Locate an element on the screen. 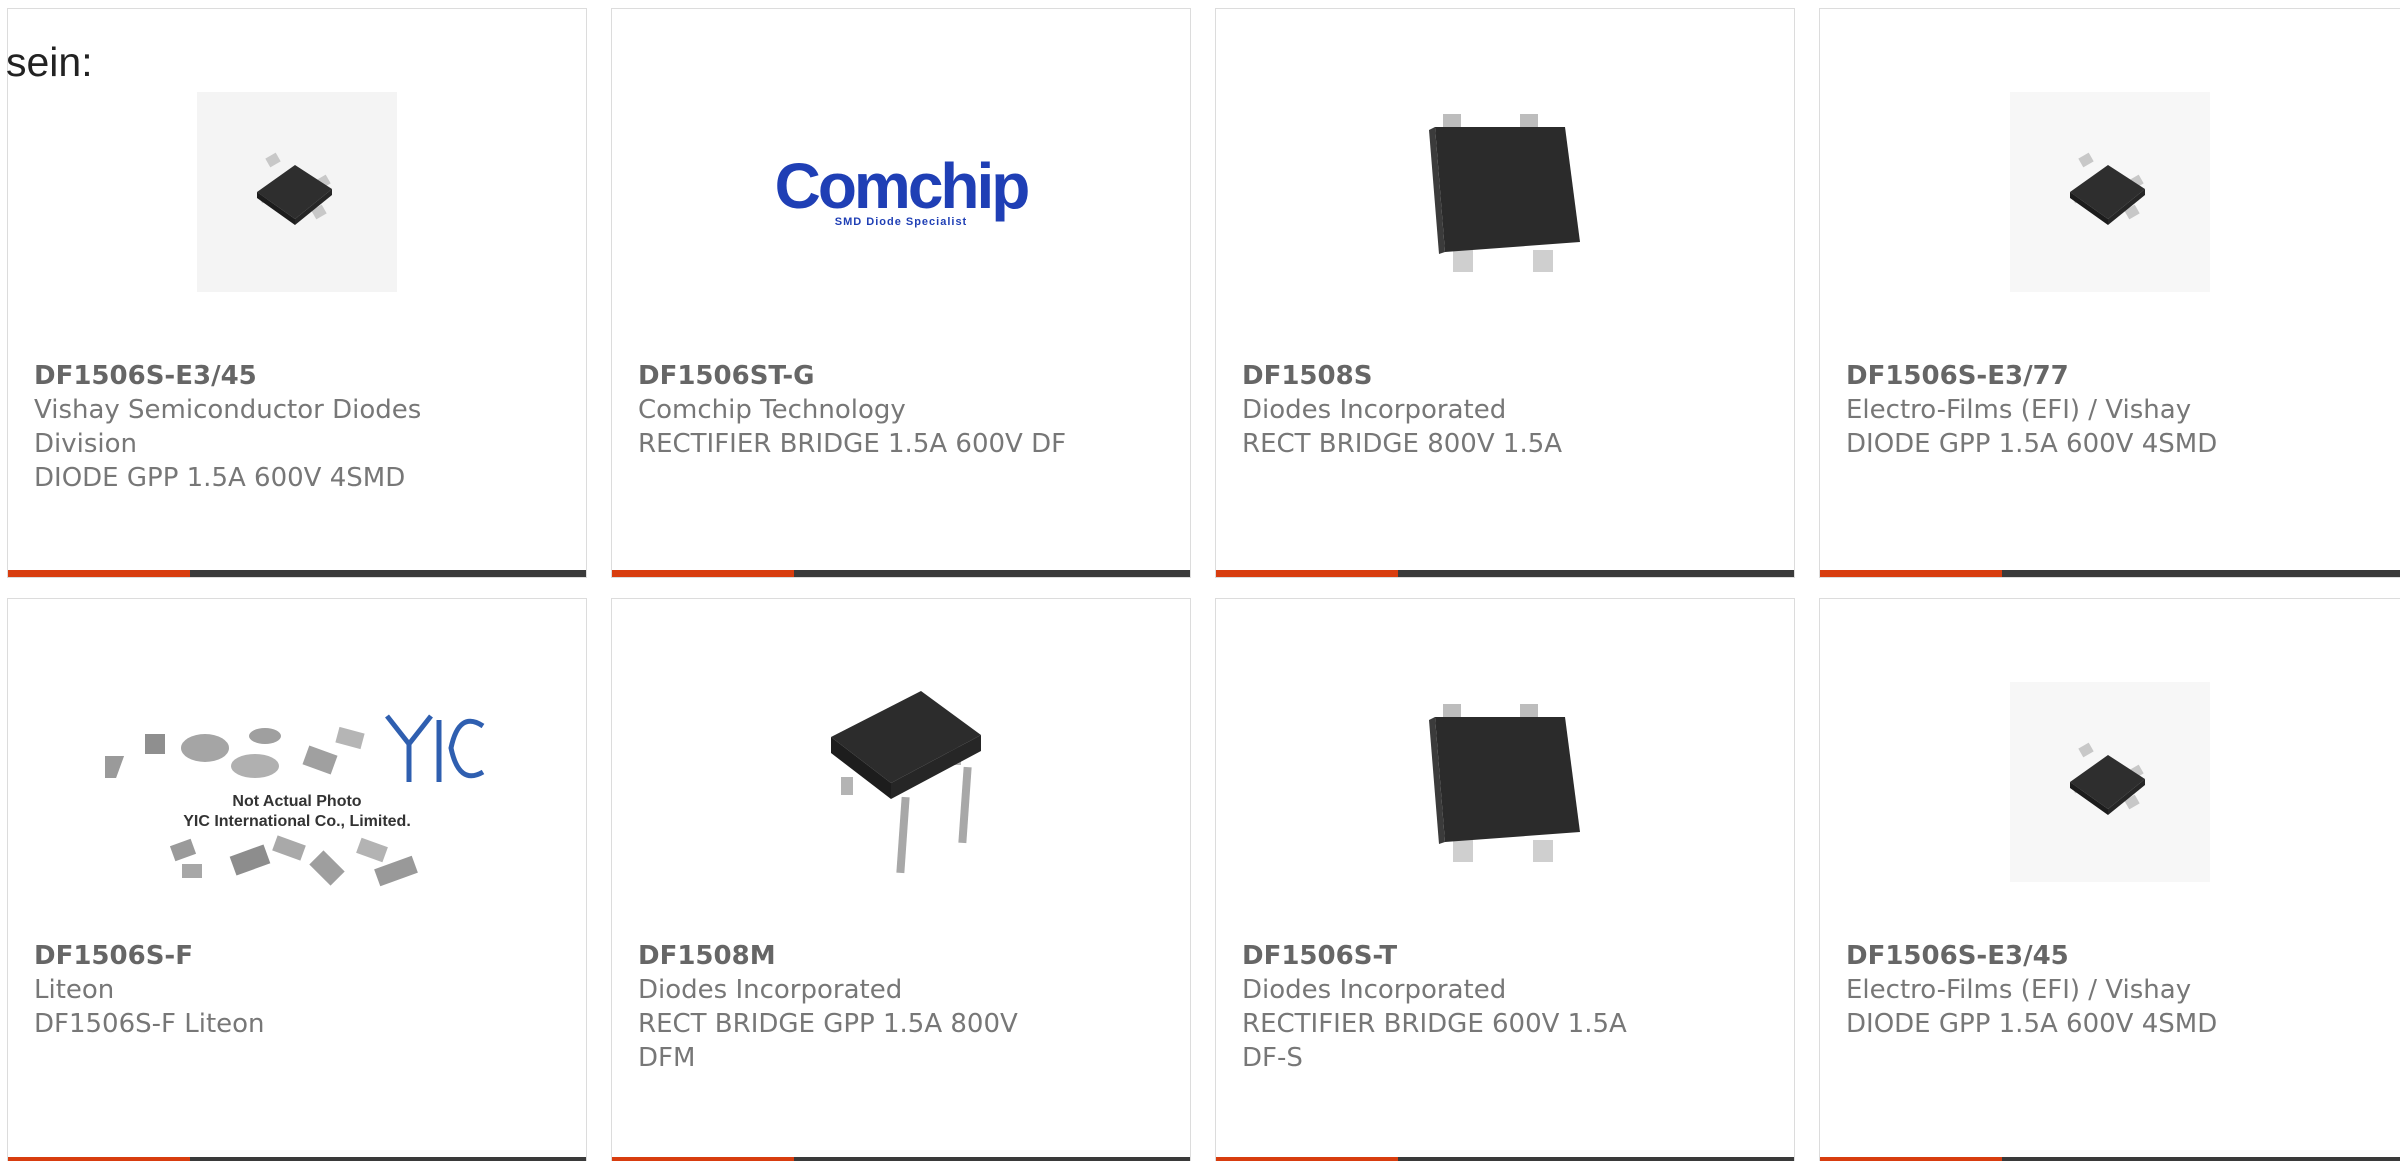 The width and height of the screenshot is (2400, 1161). product-image: Comchip SMD Diode Specialist is located at coordinates (901, 191).